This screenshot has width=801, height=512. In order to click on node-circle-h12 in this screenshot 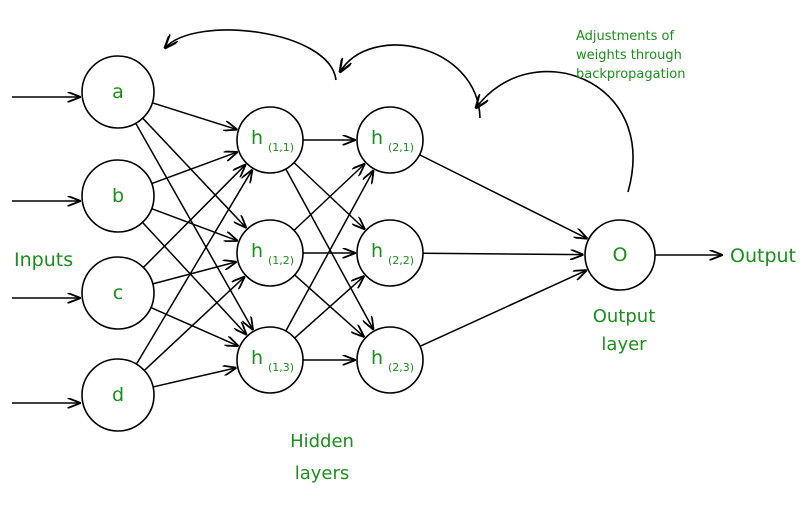, I will do `click(270, 253)`.